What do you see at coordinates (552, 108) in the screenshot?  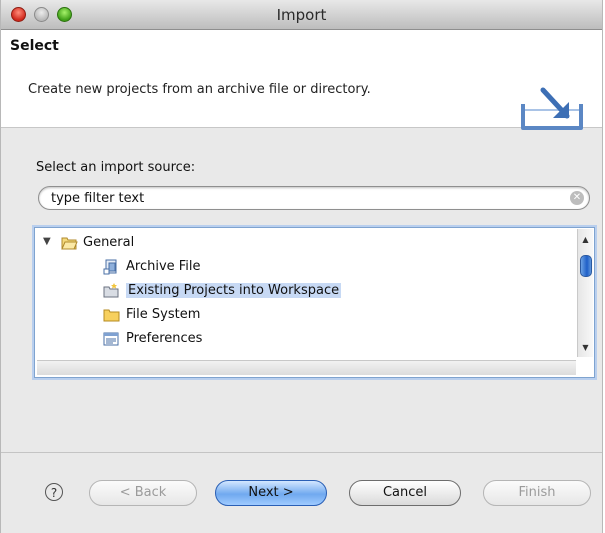 I see `import-wizard-icon` at bounding box center [552, 108].